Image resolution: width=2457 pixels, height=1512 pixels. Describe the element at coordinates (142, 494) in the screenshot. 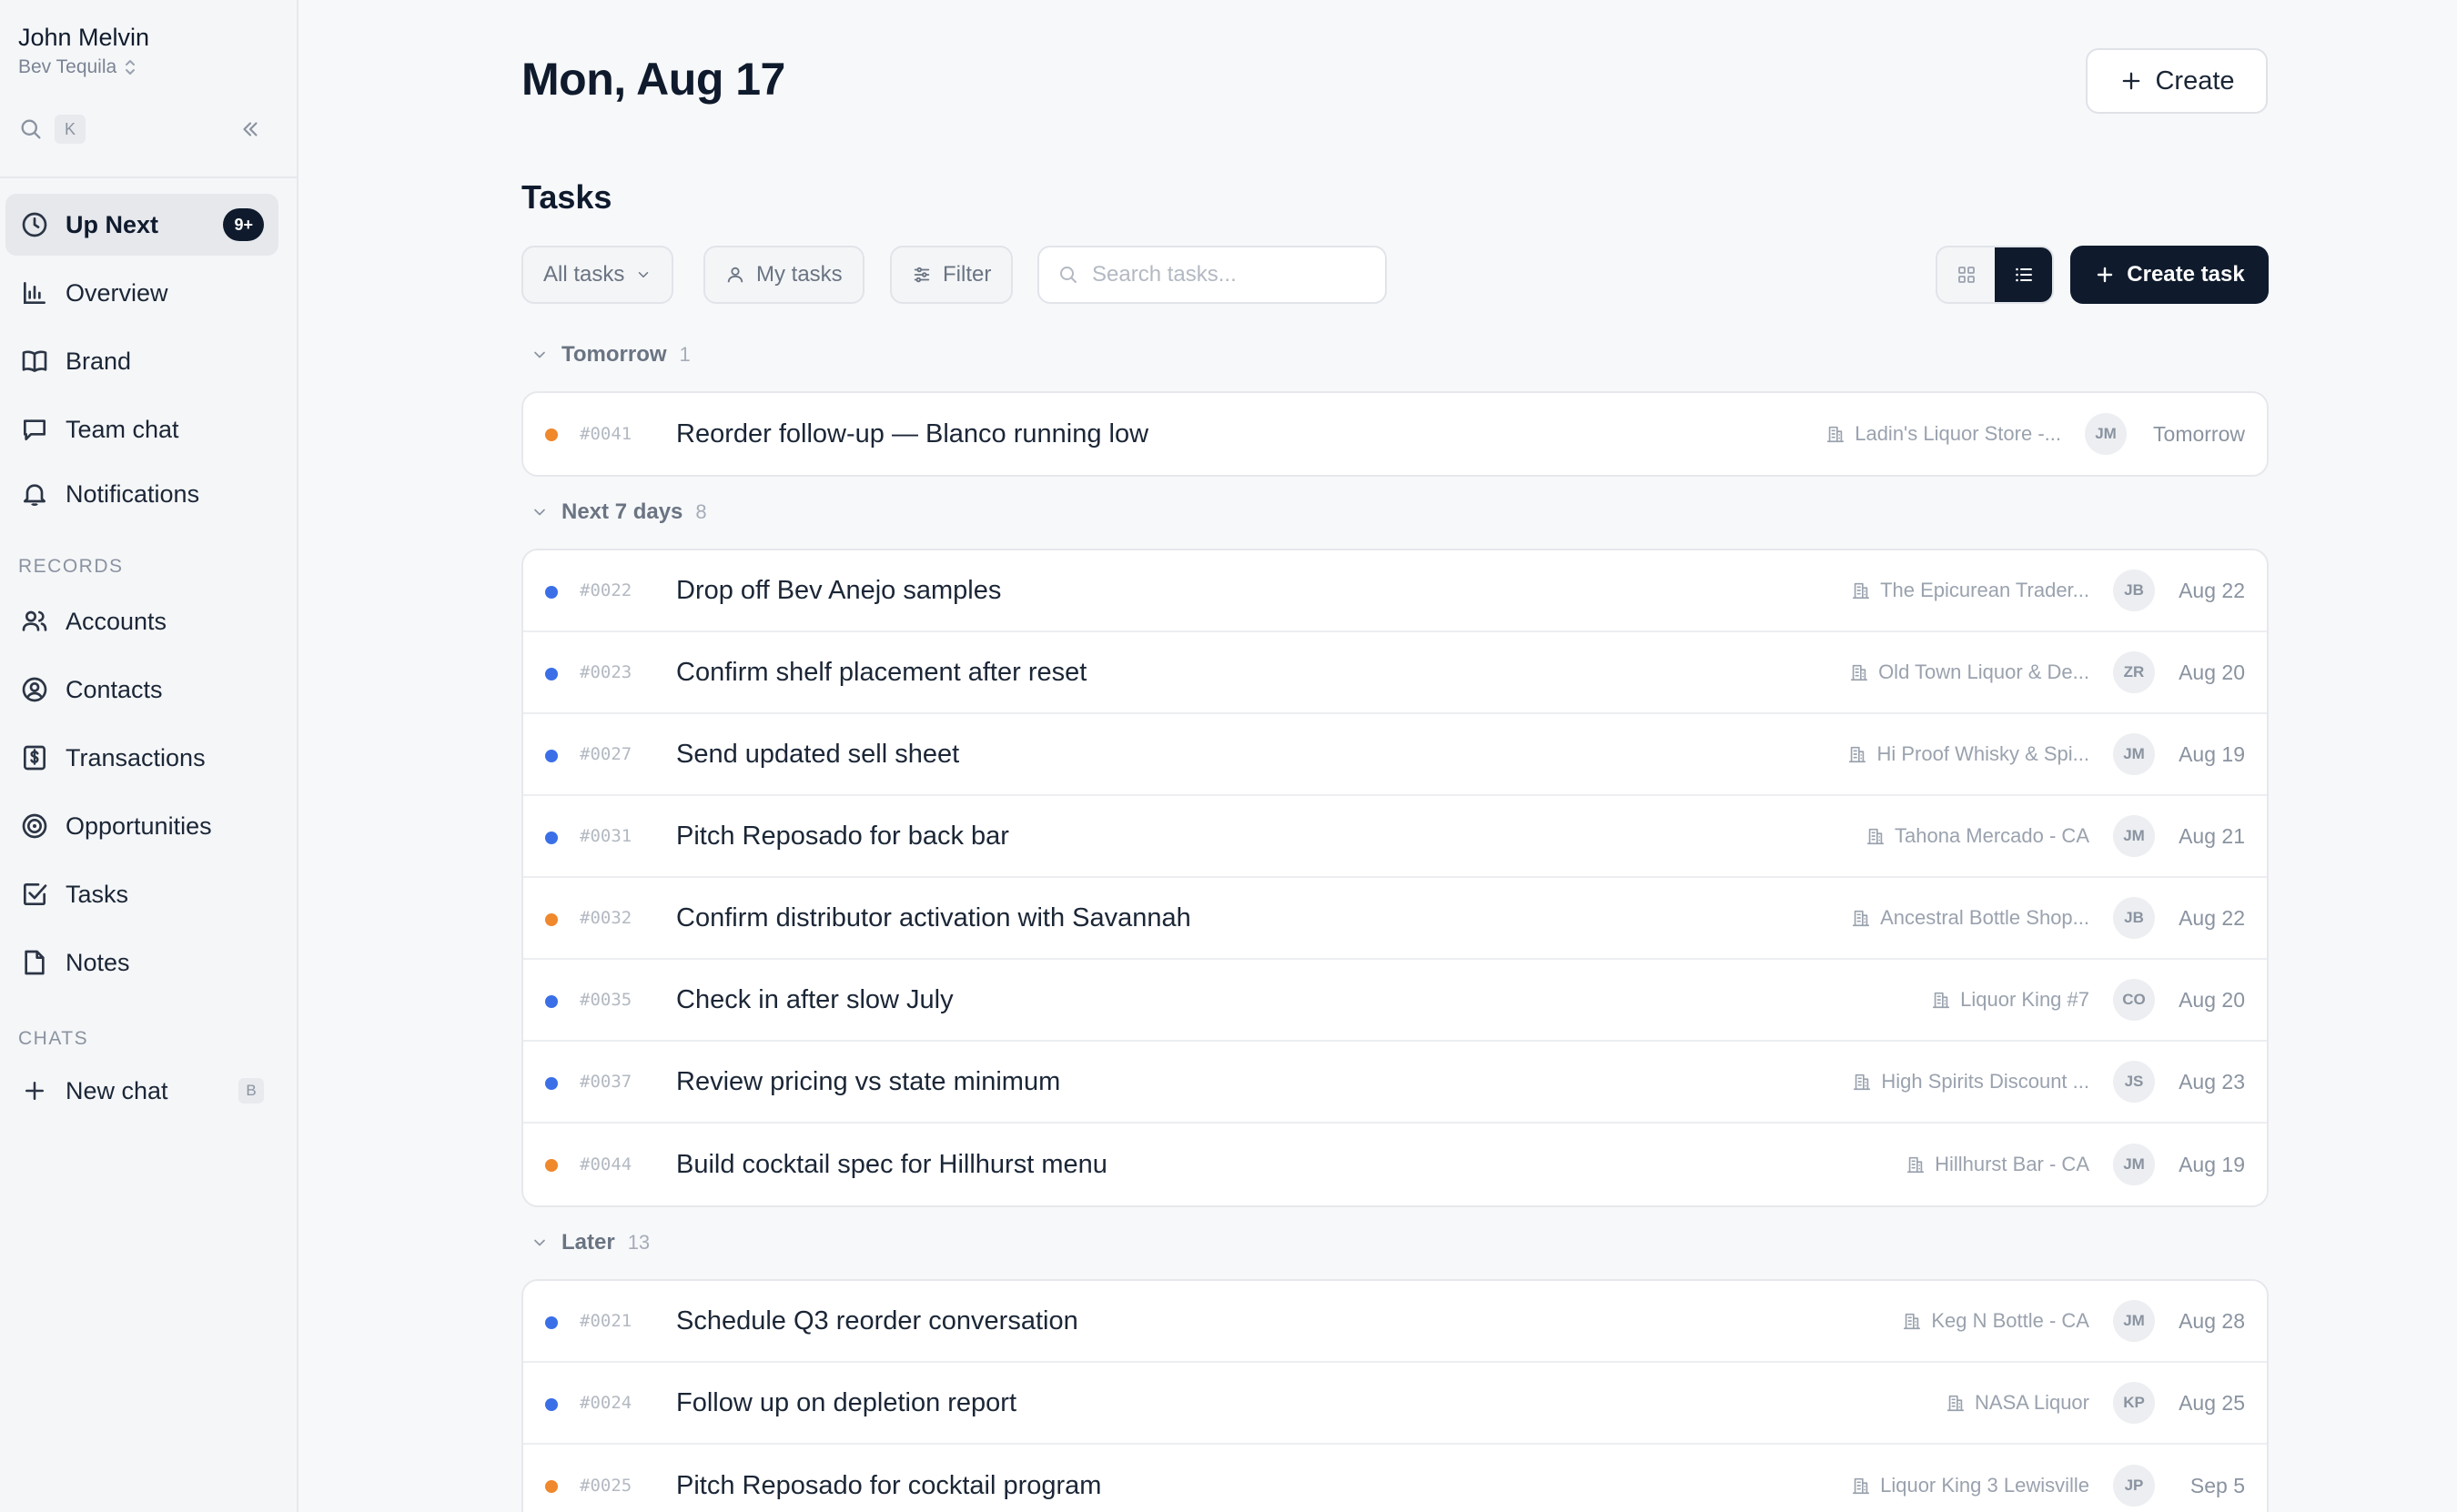

I see `sidebar-item-notifications: Notifications` at that location.